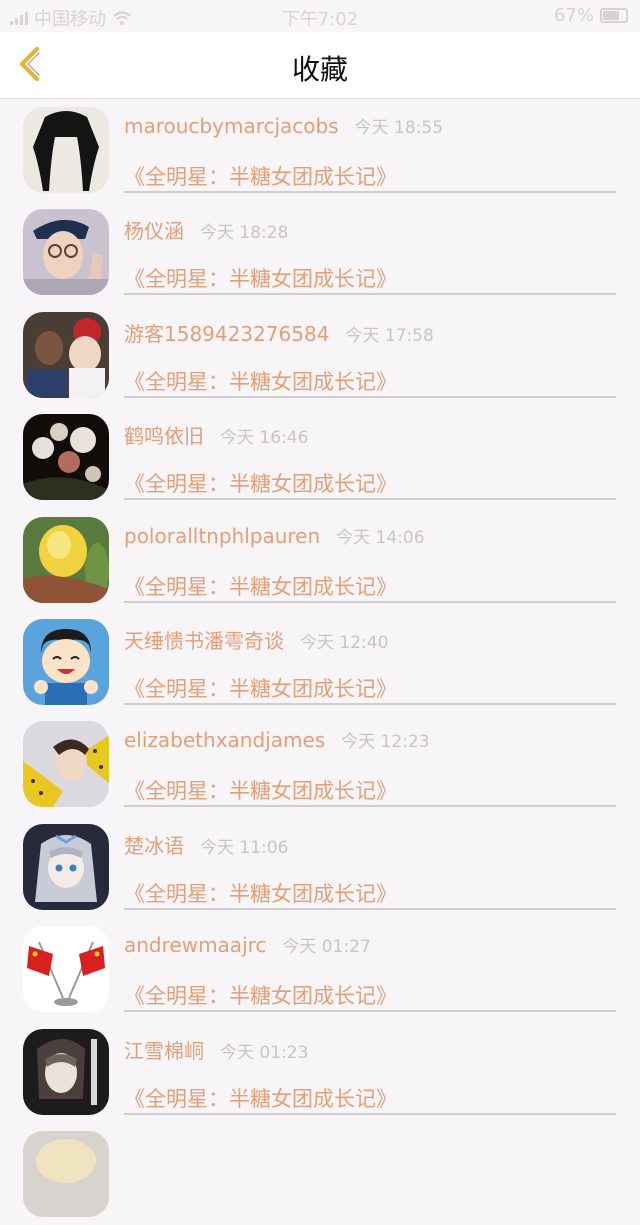 The image size is (640, 1225). I want to click on list-item: 杨仪涵 今天 18:28 《全明星：半糖女团成长记》, so click(320, 252).